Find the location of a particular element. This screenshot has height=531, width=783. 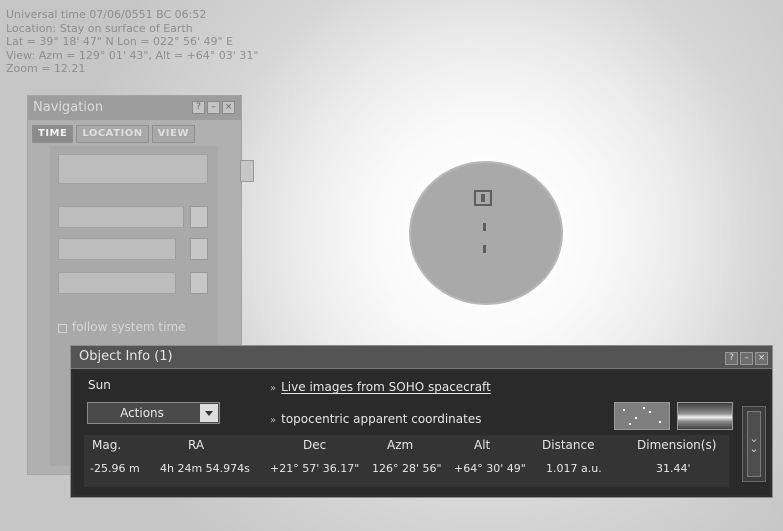

header-distance: Distance is located at coordinates (568, 445).